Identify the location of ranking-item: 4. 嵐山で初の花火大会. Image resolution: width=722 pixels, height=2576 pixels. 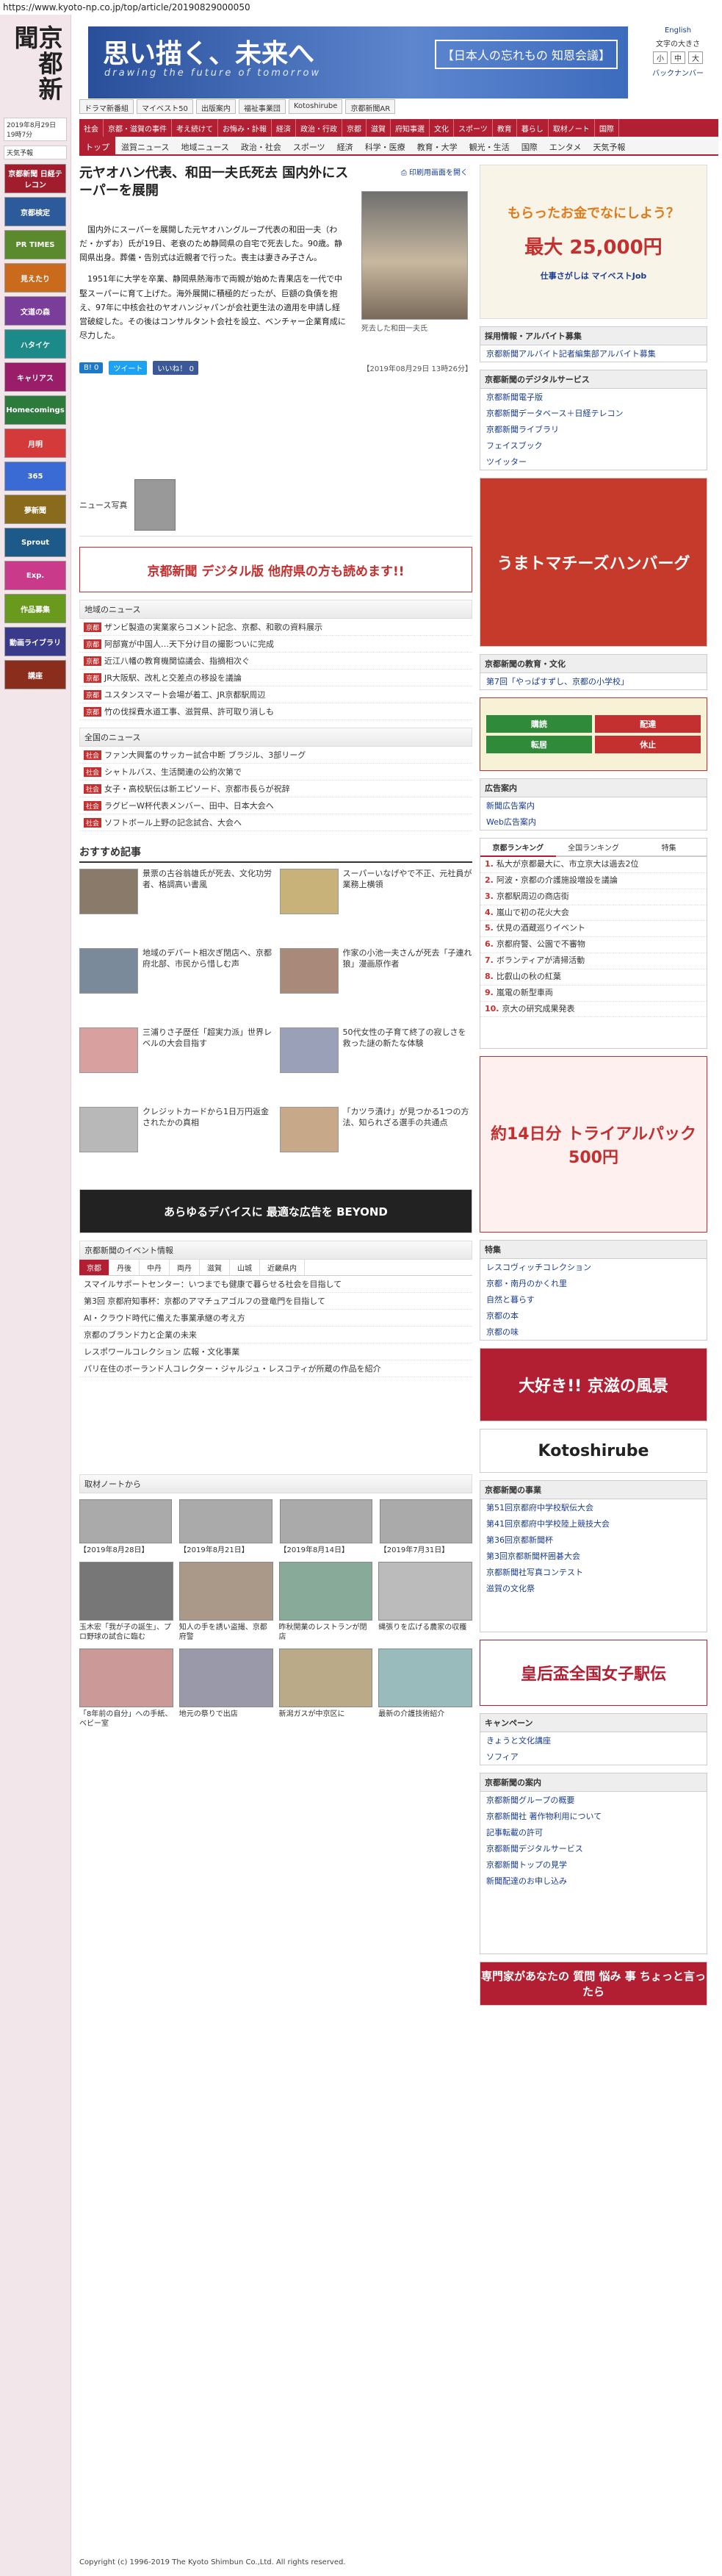
(593, 913).